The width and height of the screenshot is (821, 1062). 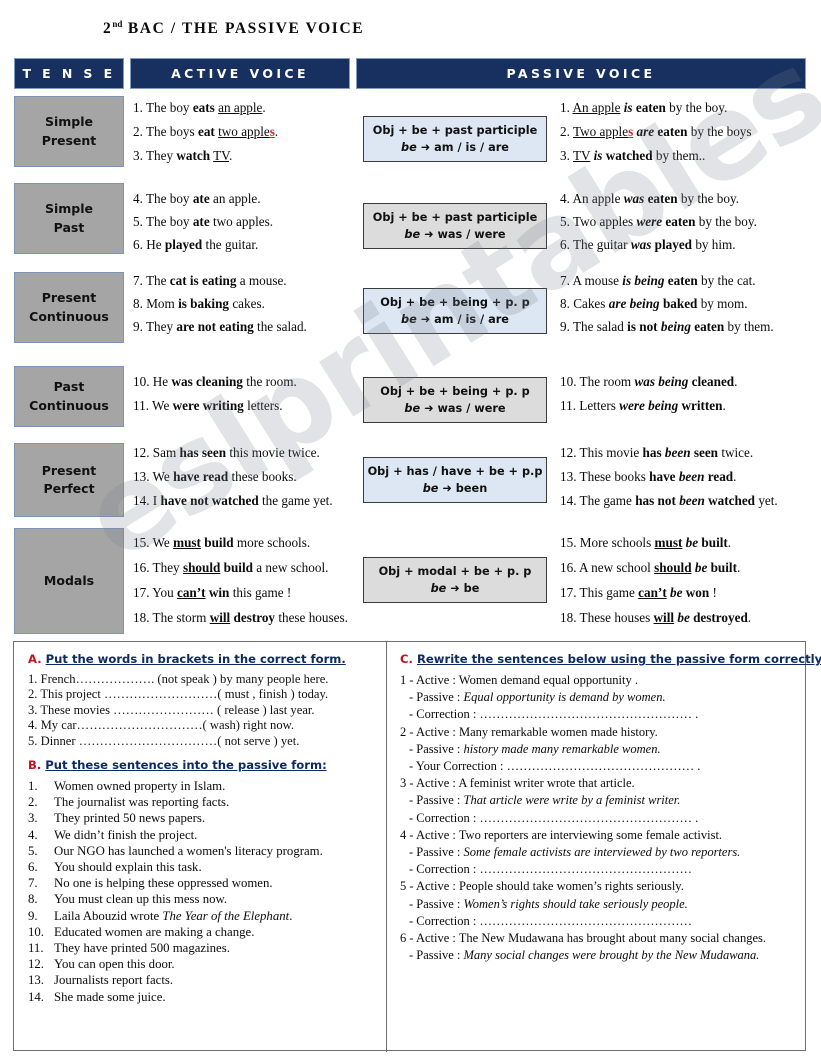 I want to click on column-header-tense: T E N S E, so click(x=69, y=73).